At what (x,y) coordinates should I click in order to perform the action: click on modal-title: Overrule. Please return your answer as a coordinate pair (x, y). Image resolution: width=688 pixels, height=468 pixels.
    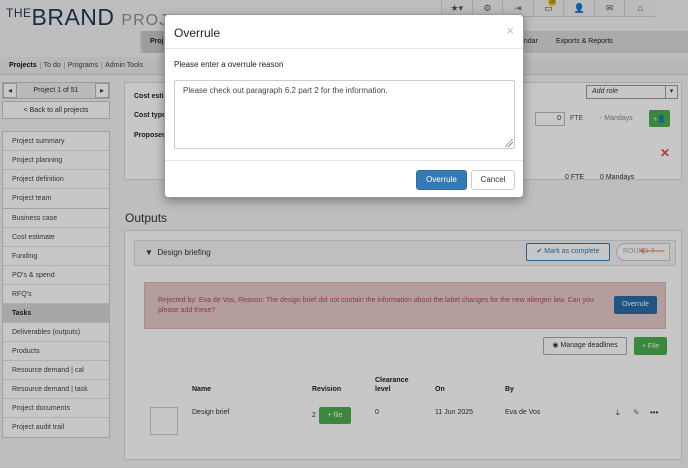
    Looking at the image, I should click on (197, 33).